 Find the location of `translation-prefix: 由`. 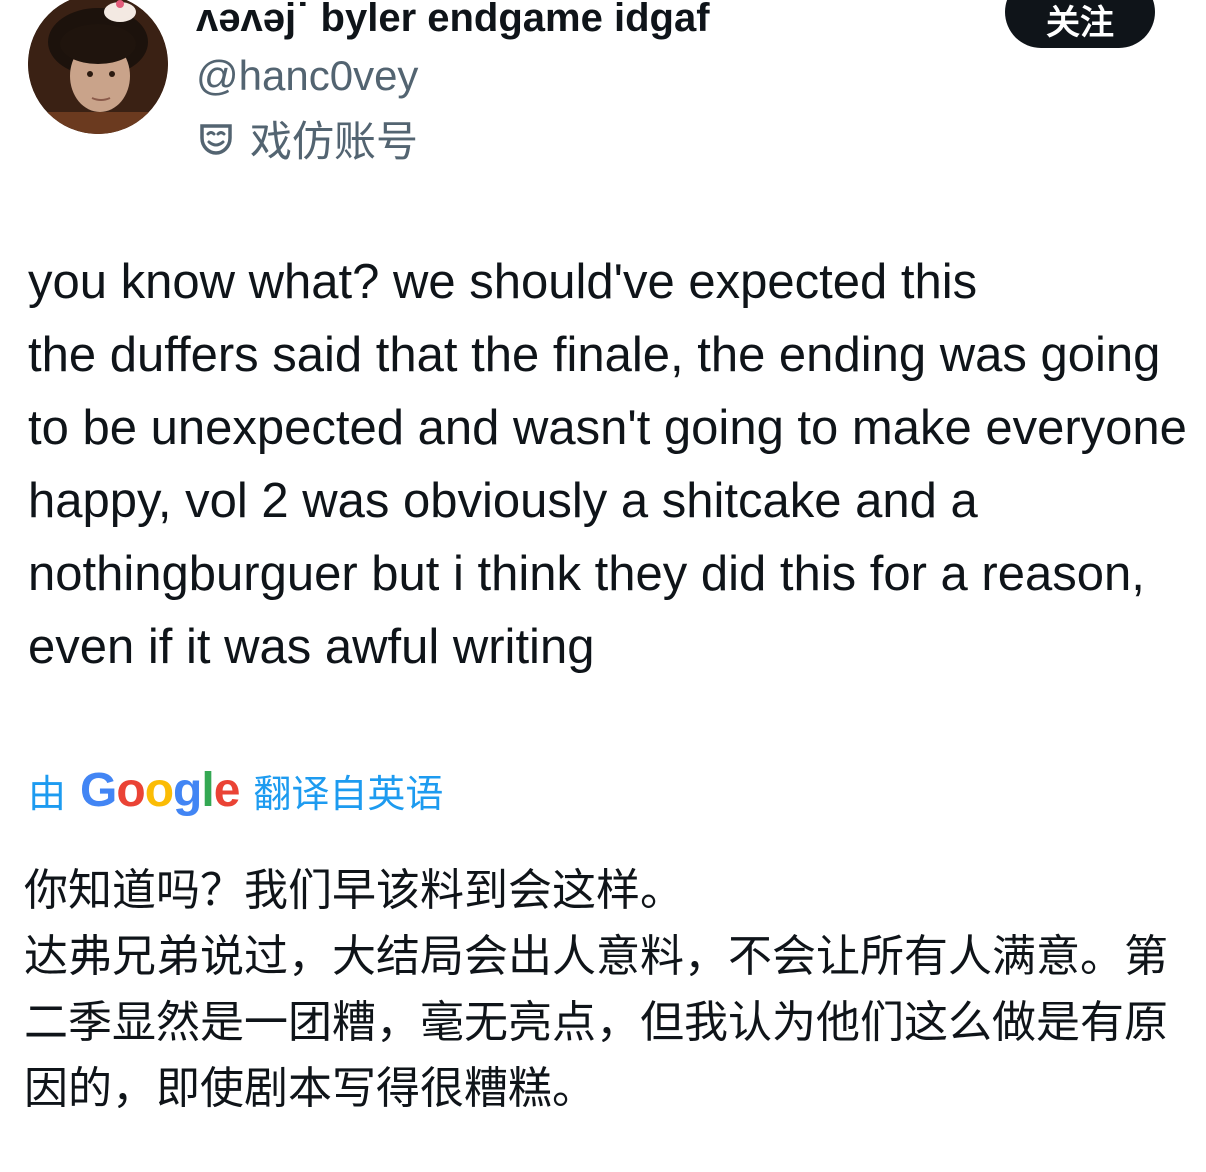

translation-prefix: 由 is located at coordinates (47, 794).